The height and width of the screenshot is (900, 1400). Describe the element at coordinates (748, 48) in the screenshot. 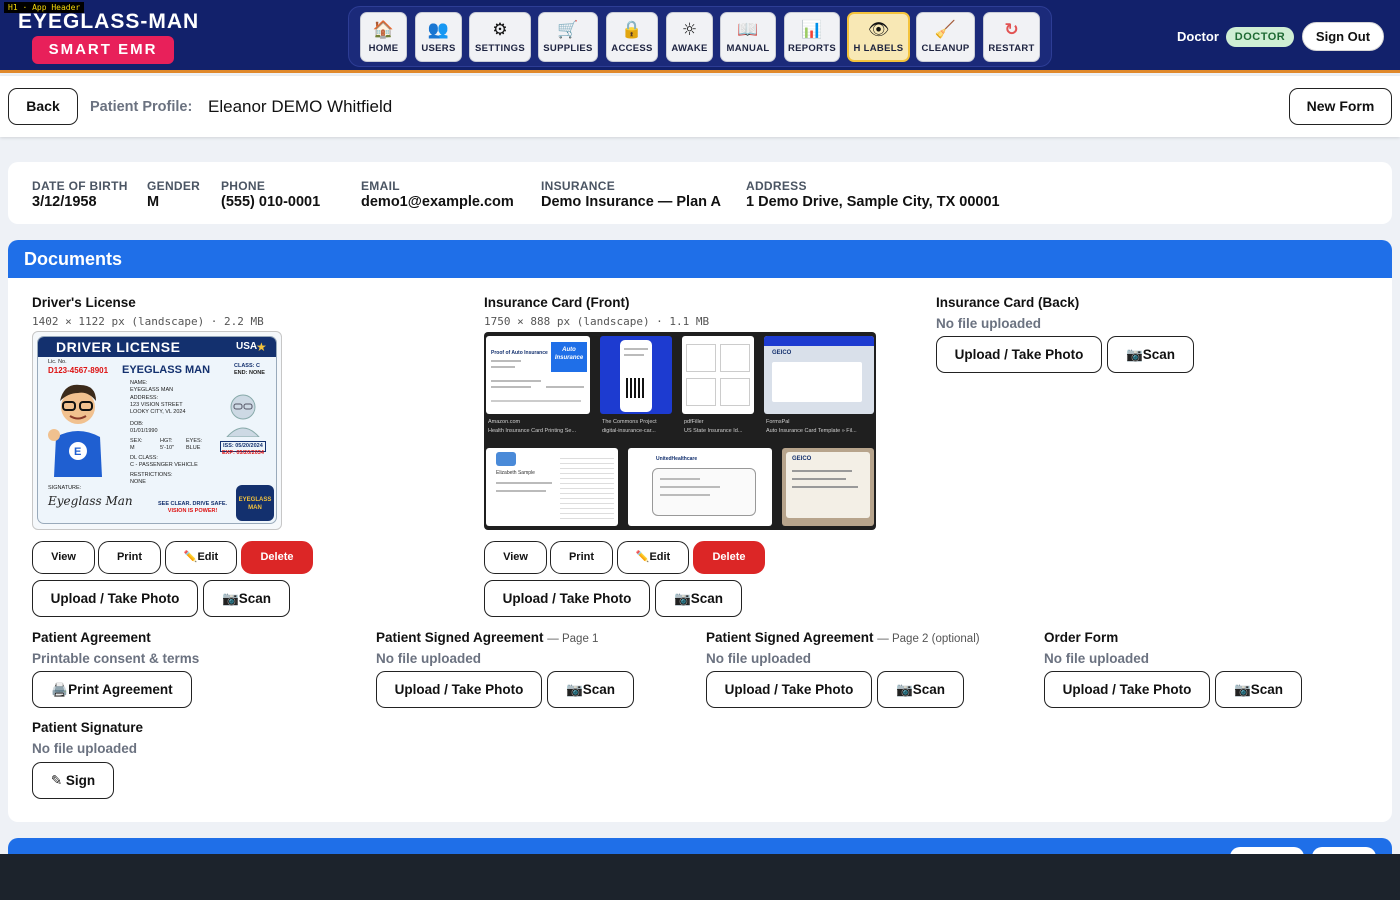

I see `nav-label: MANUAL` at that location.